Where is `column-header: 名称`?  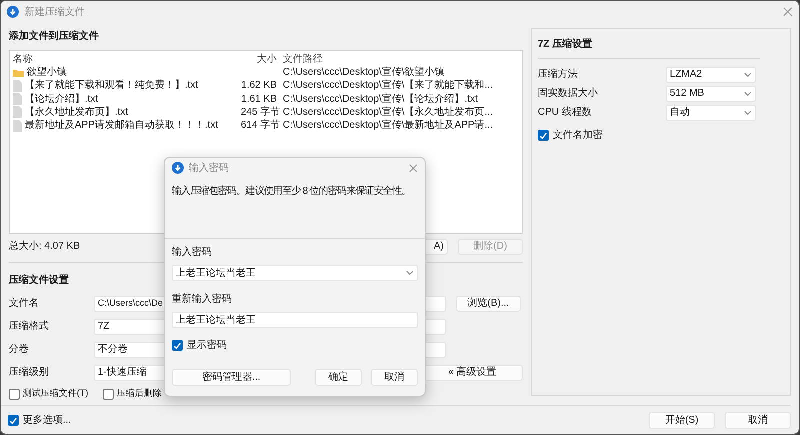
column-header: 名称 is located at coordinates (23, 59).